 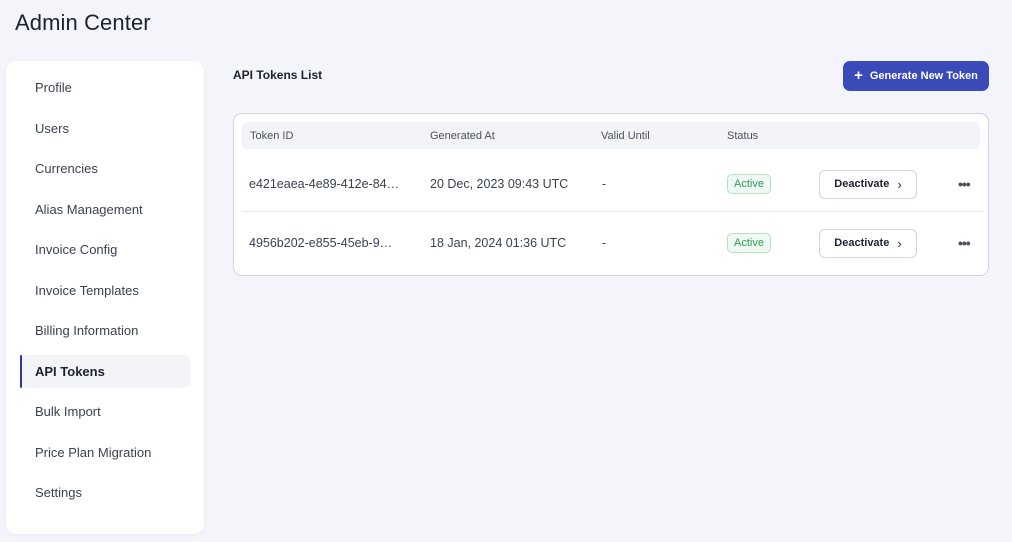 I want to click on sidebar-item-users: Users, so click(x=105, y=128).